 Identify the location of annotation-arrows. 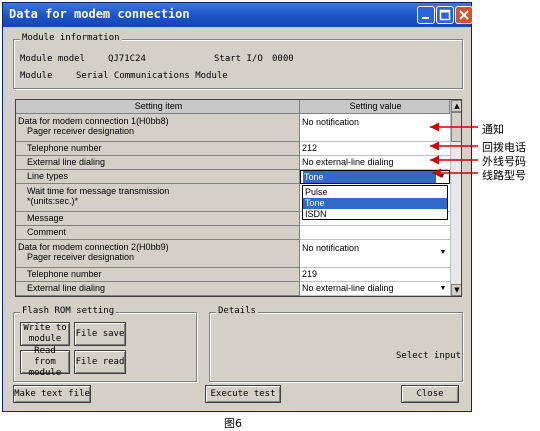
(454, 150).